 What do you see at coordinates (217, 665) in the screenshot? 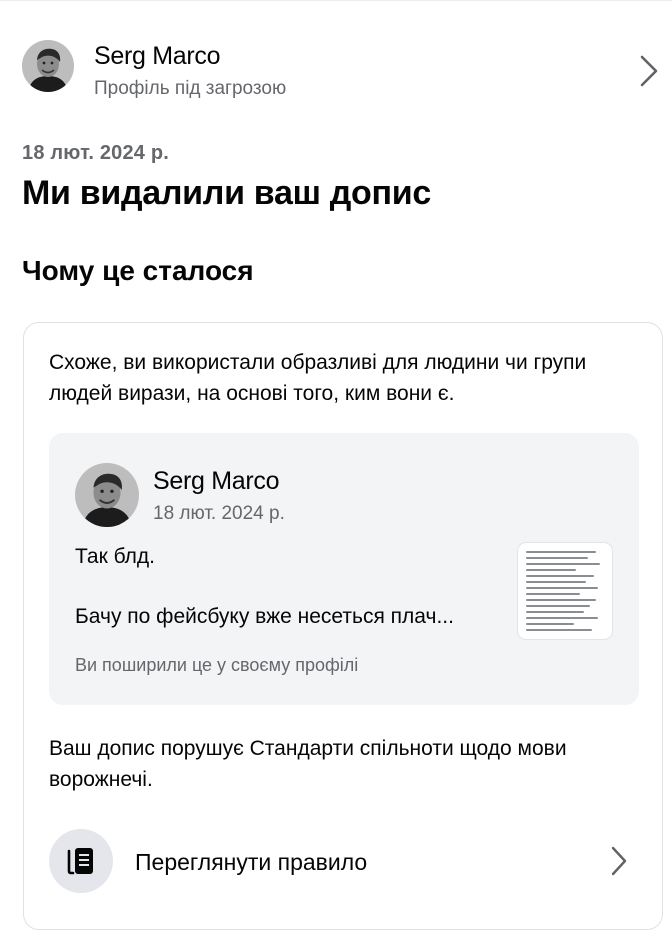
I see `shared-note: Ви поширили це у своєму профілі` at bounding box center [217, 665].